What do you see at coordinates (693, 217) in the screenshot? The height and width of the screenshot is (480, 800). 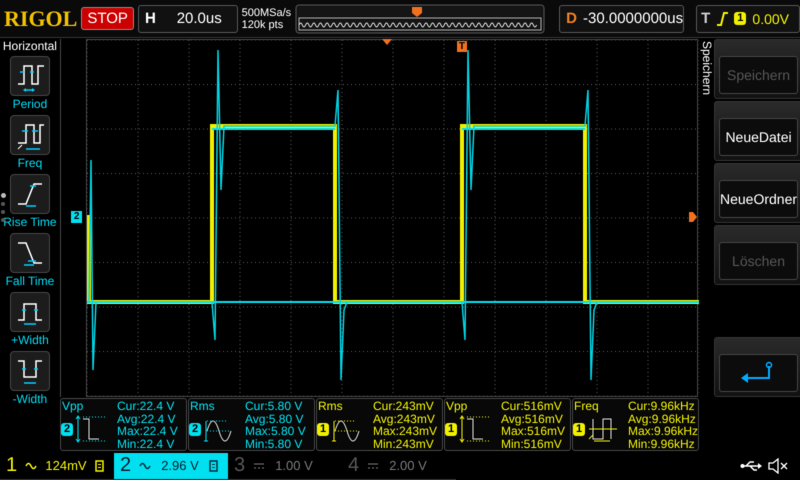 I see `trigger-level-icon` at bounding box center [693, 217].